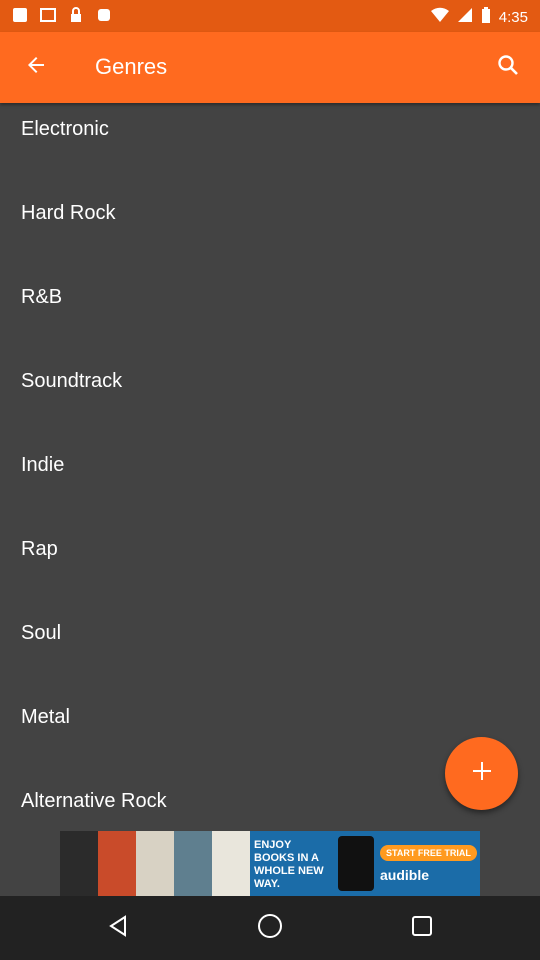  I want to click on genre-label: Alternative Rock, so click(94, 801).